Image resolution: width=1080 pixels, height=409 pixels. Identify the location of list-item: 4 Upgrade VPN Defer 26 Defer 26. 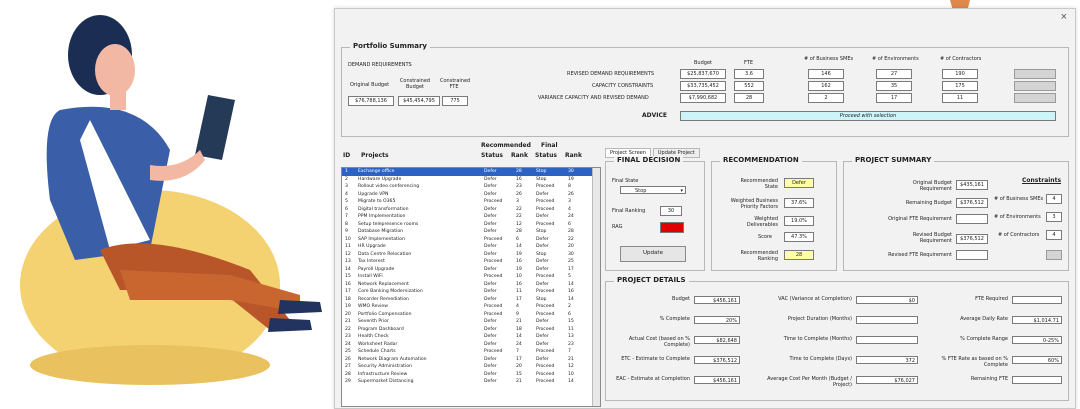
(471, 195).